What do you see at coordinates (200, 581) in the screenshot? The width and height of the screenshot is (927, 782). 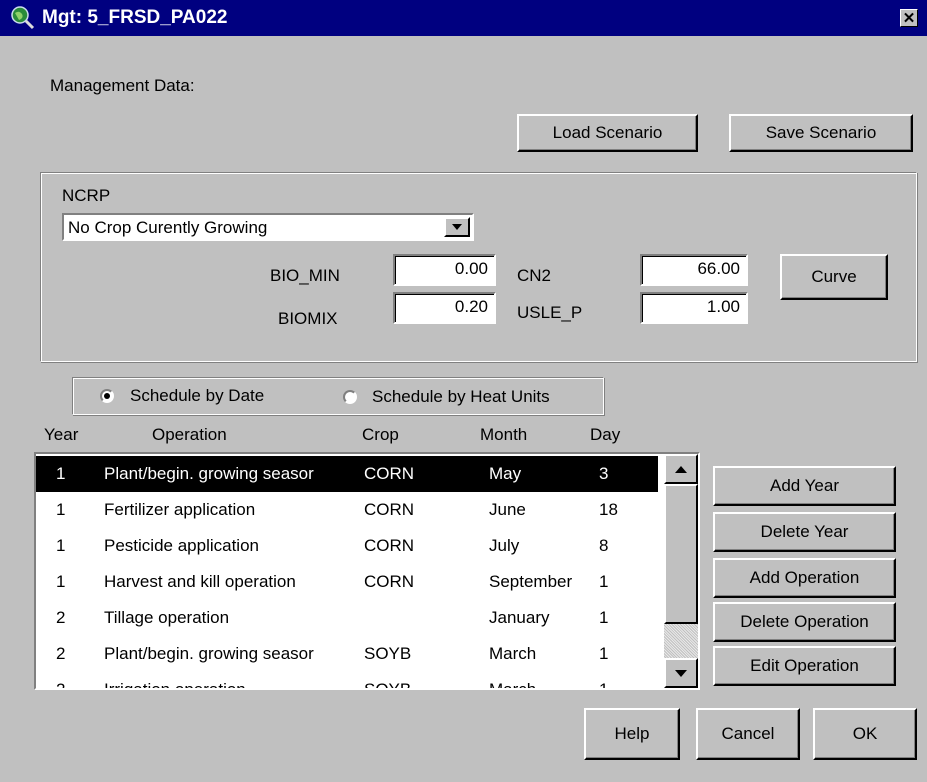 I see `cell-operation: Harvest and kill operation` at bounding box center [200, 581].